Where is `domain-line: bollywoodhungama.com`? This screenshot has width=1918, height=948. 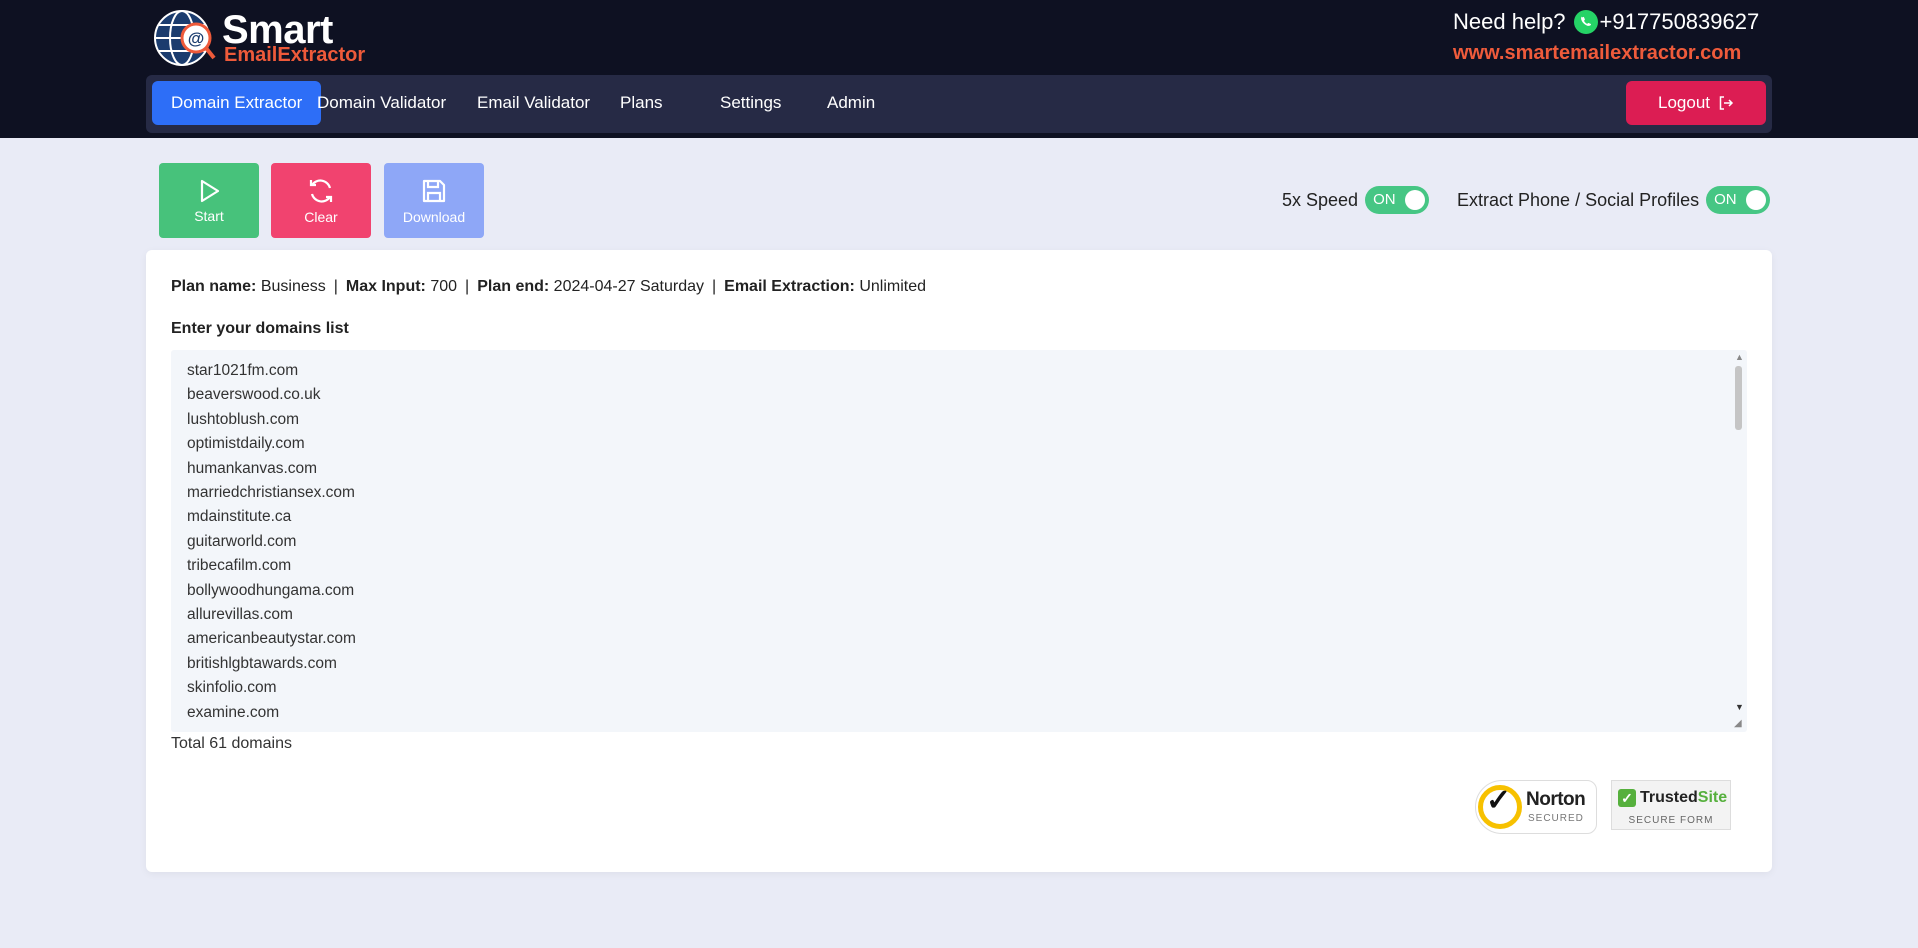
domain-line: bollywoodhungama.com is located at coordinates (271, 590).